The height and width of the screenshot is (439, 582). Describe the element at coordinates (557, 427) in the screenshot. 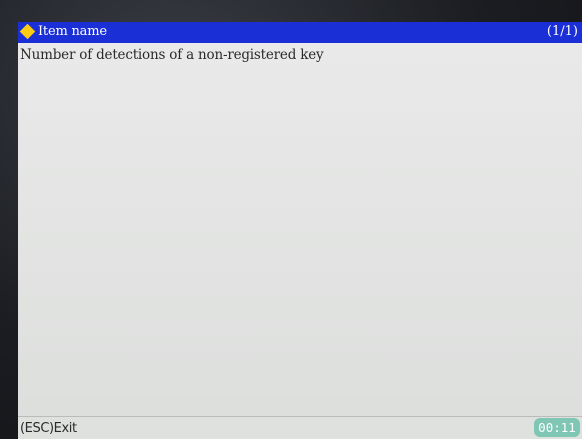

I see `timer-badge: 00:11` at that location.